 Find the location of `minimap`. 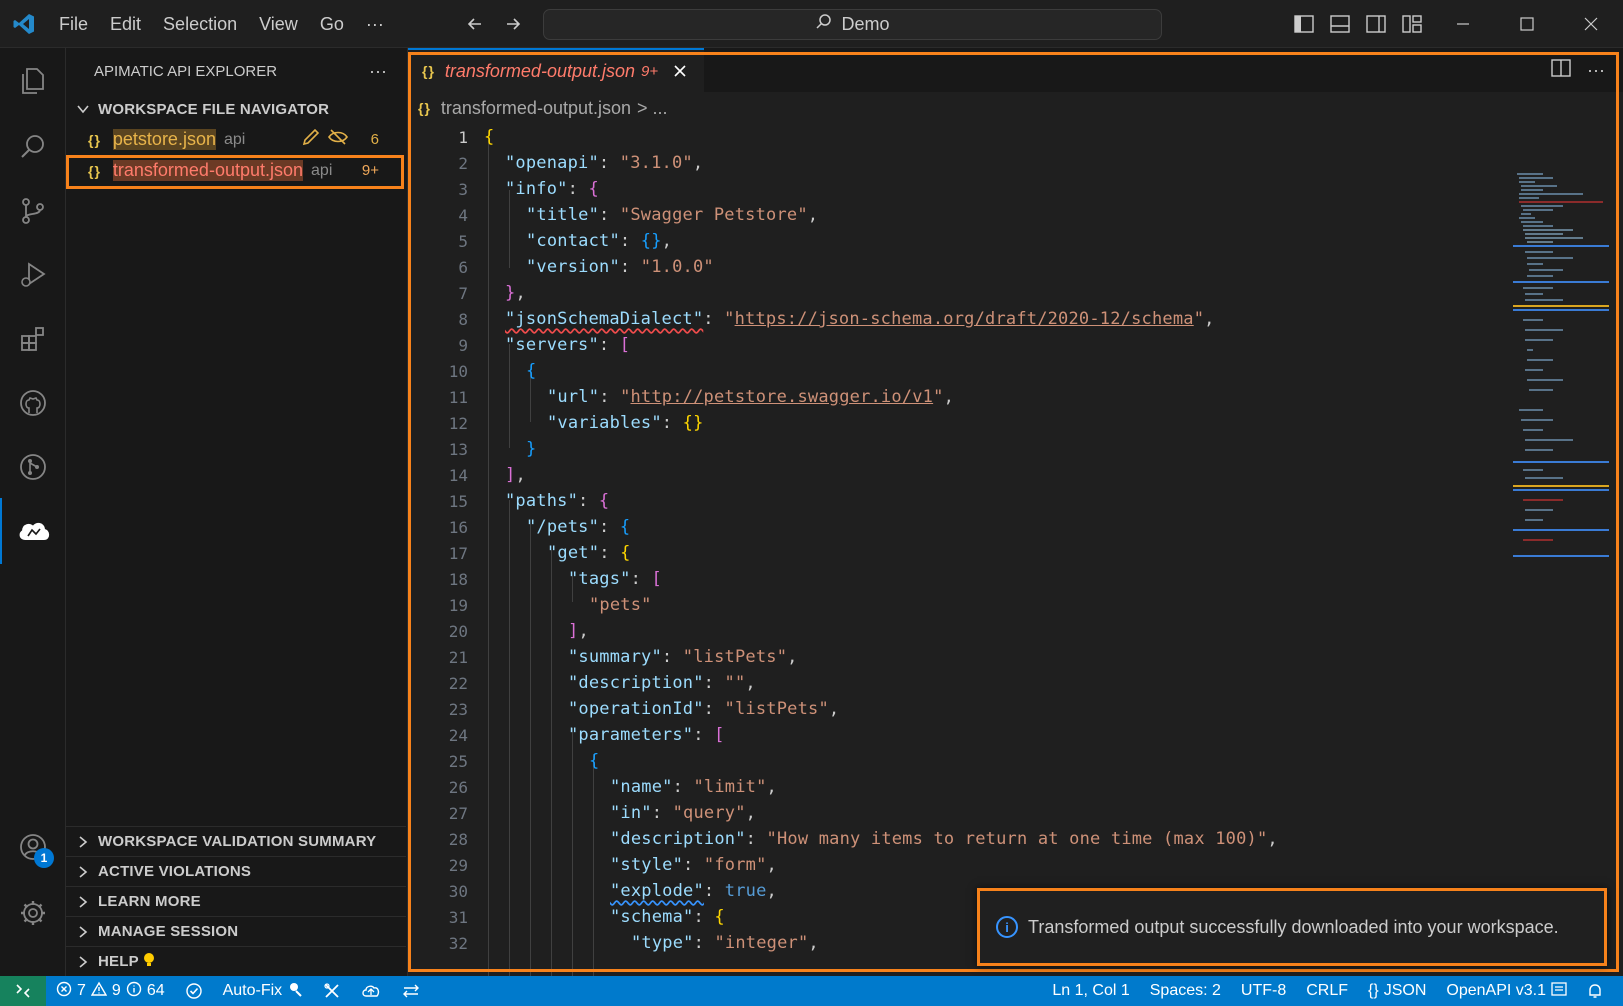

minimap is located at coordinates (1561, 370).